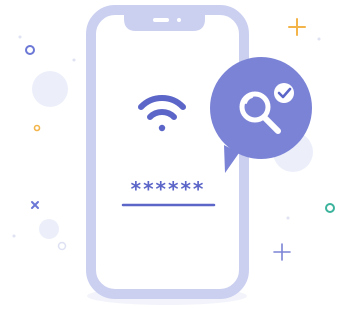 This screenshot has height=323, width=338. What do you see at coordinates (49, 229) in the screenshot?
I see `background-bubble-small` at bounding box center [49, 229].